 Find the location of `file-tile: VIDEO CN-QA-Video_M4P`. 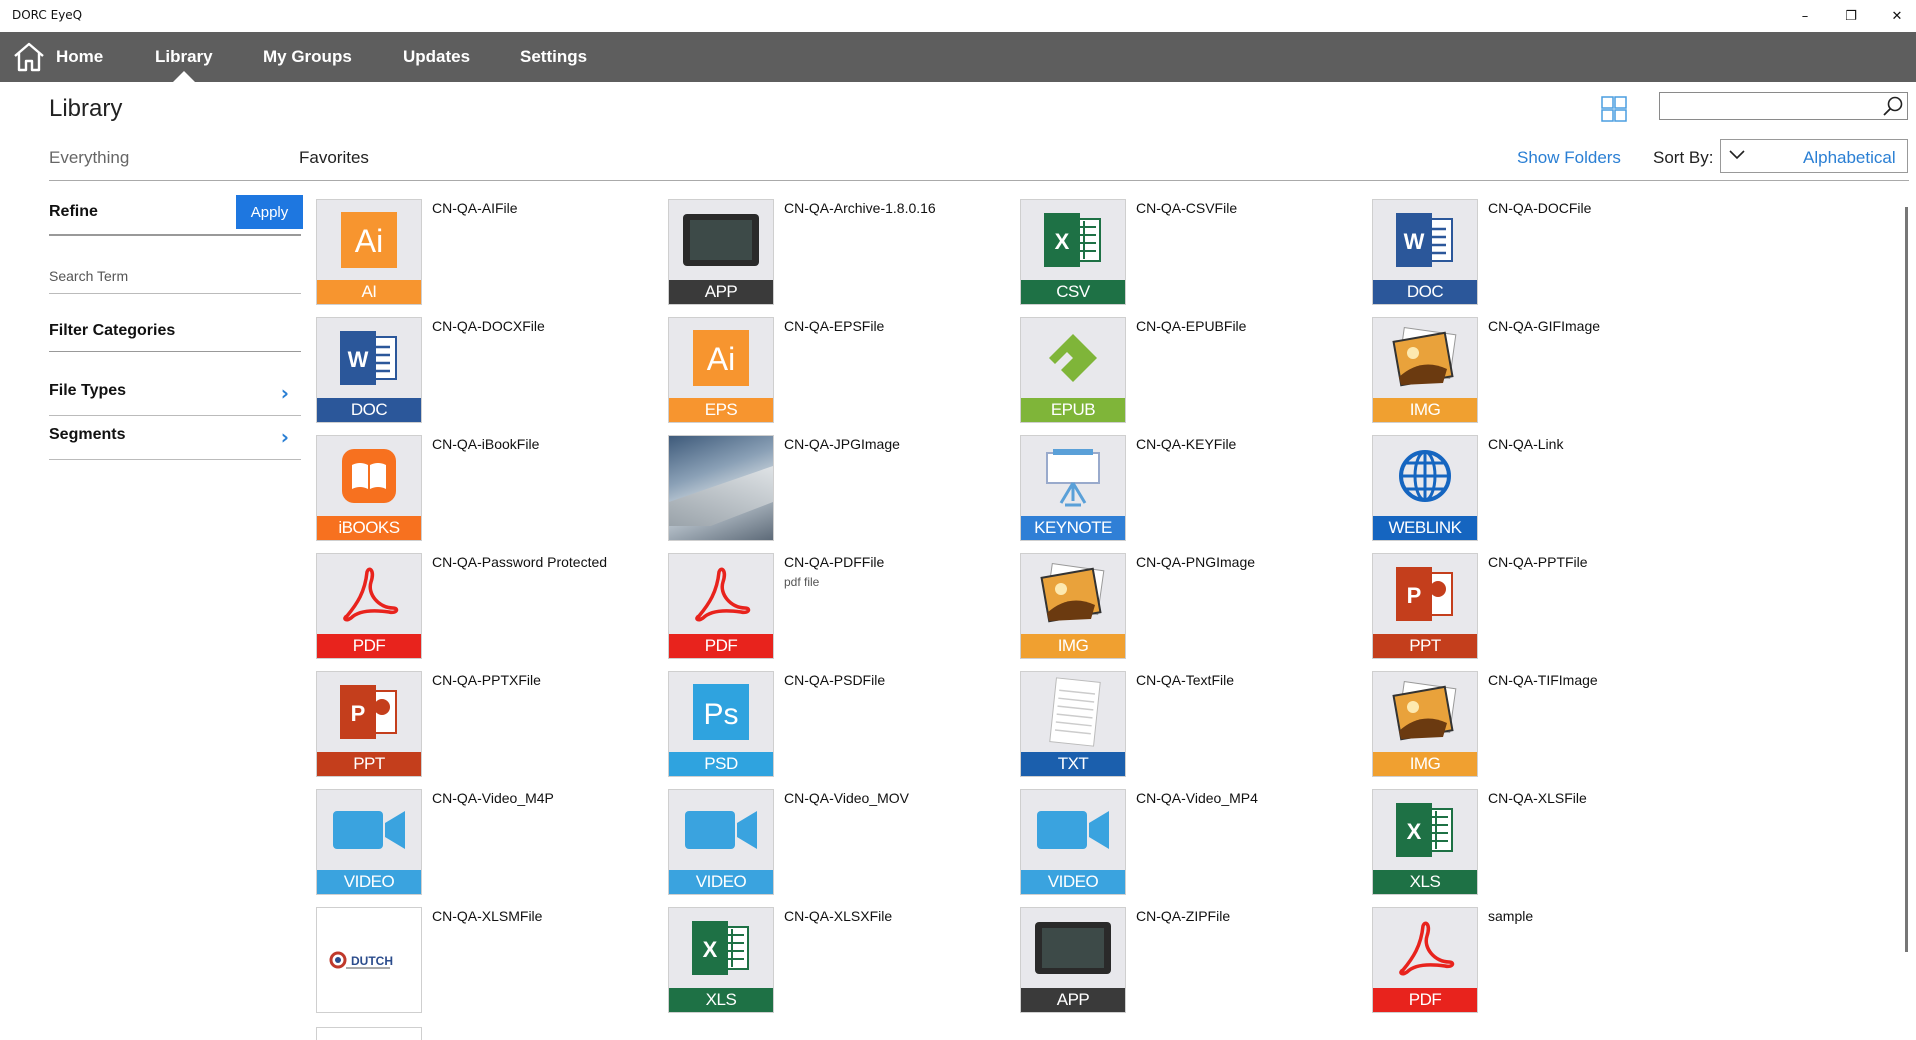

file-tile: VIDEO CN-QA-Video_M4P is located at coordinates (481, 845).